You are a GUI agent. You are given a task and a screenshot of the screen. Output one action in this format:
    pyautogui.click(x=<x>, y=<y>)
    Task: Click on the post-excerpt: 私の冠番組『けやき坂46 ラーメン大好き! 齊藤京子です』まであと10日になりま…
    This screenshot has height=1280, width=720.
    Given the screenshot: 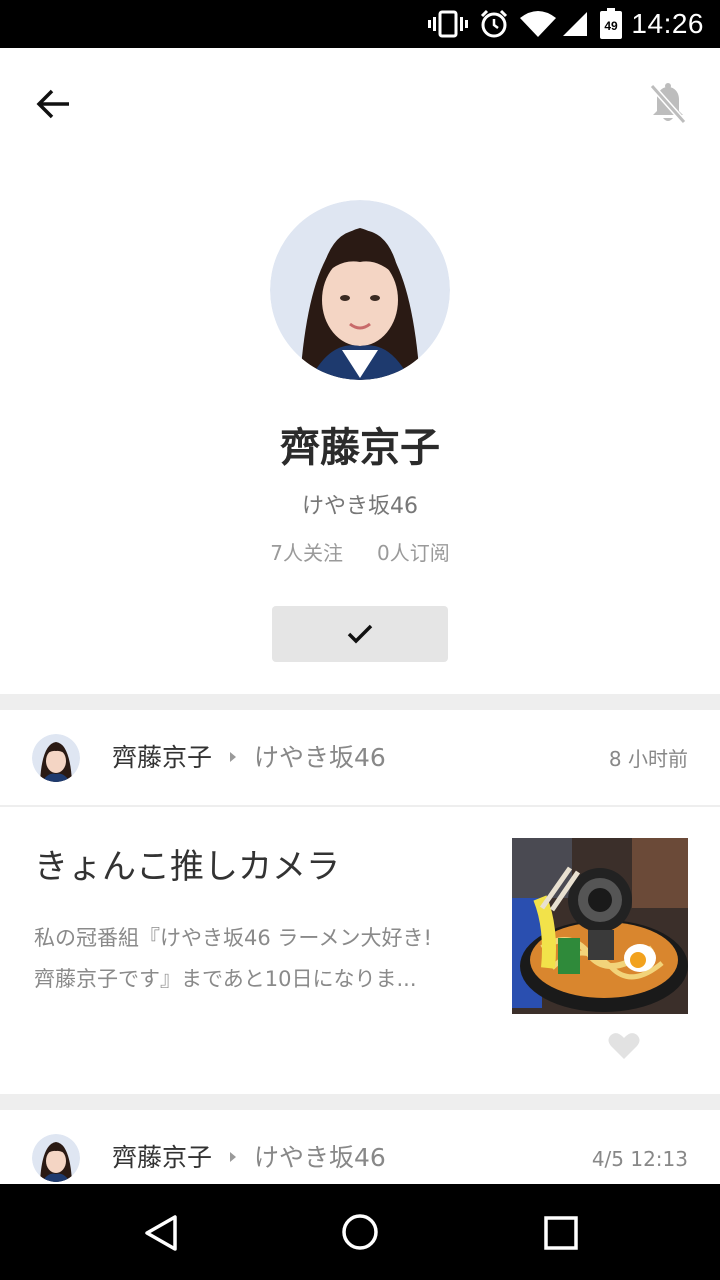 What is the action you would take?
    pyautogui.click(x=264, y=959)
    